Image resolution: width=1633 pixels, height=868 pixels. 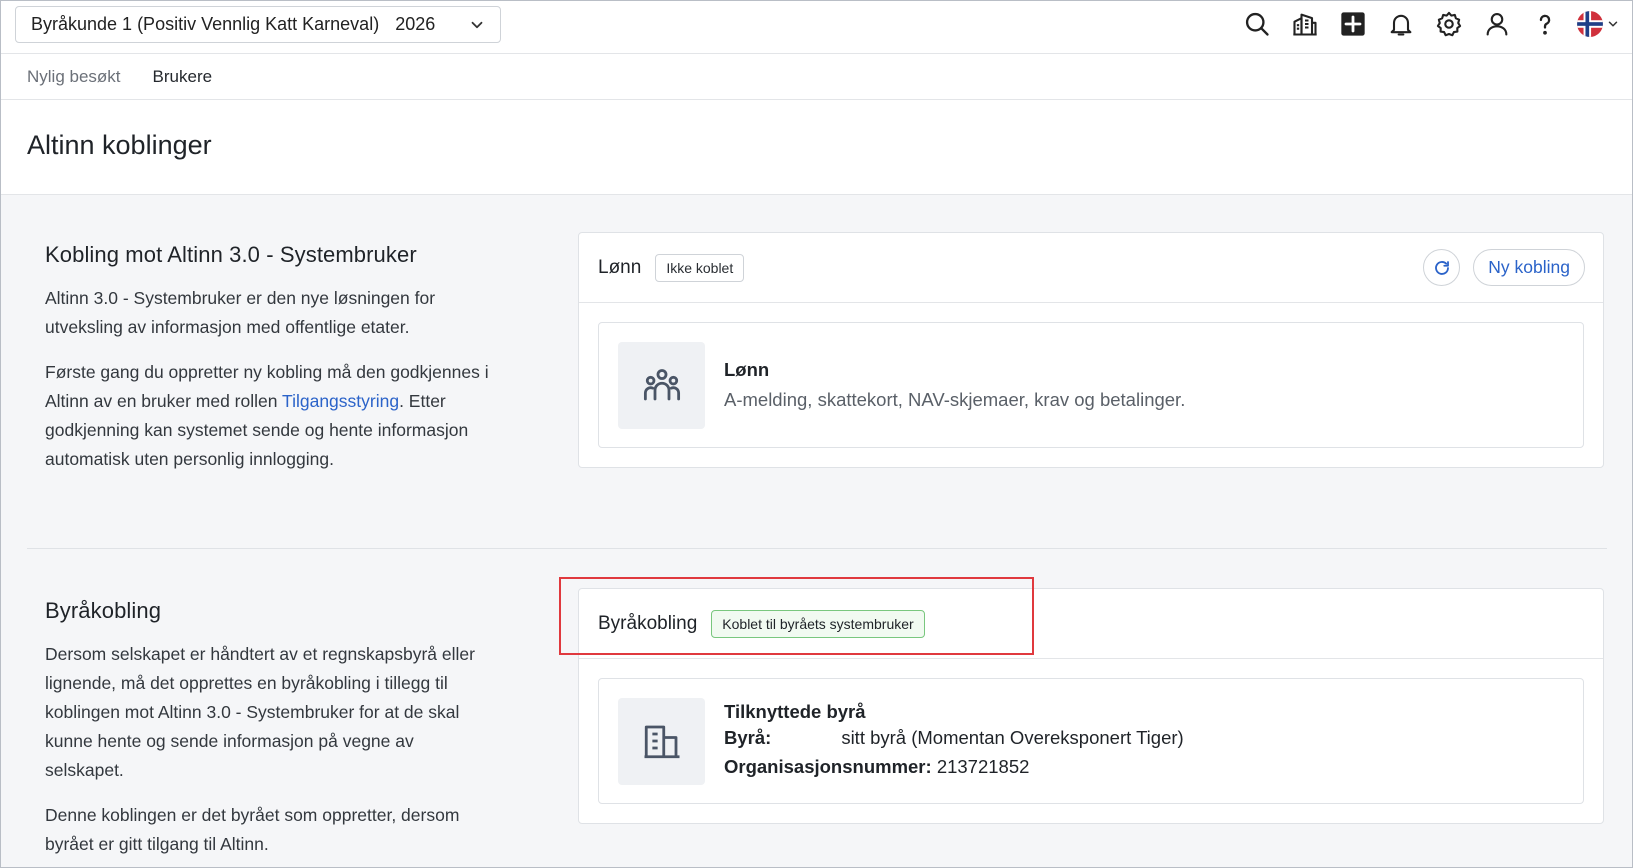 What do you see at coordinates (415, 24) in the screenshot?
I see `year-value: 2026` at bounding box center [415, 24].